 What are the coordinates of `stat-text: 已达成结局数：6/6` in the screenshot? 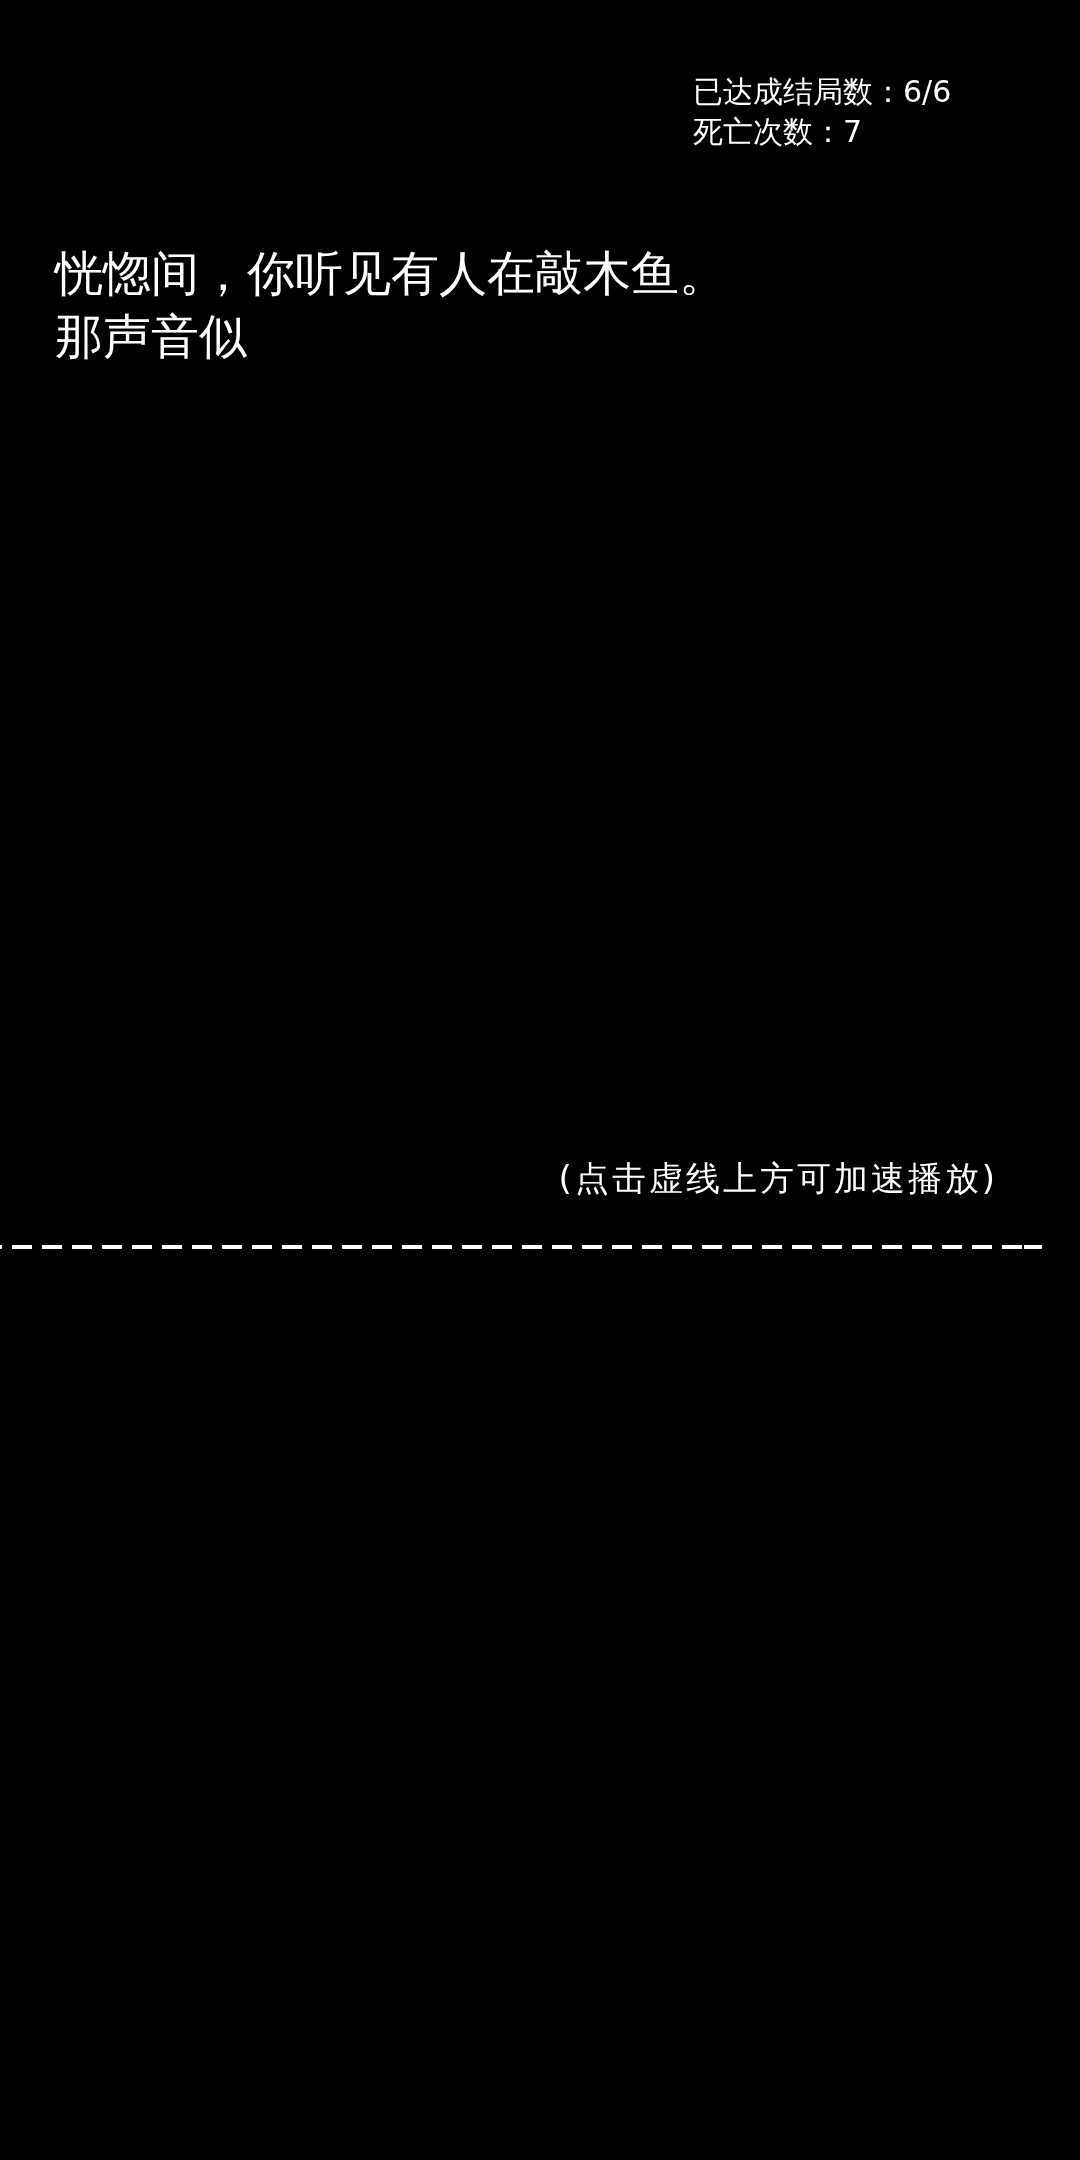 It's located at (822, 92).